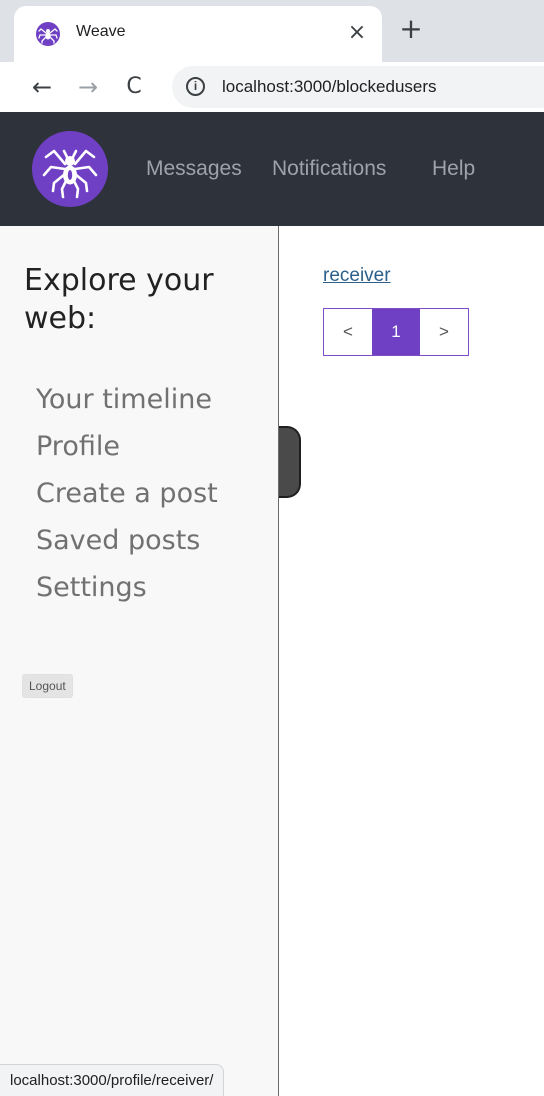  Describe the element at coordinates (42, 87) in the screenshot. I see `back-arrow-icon: ←` at that location.